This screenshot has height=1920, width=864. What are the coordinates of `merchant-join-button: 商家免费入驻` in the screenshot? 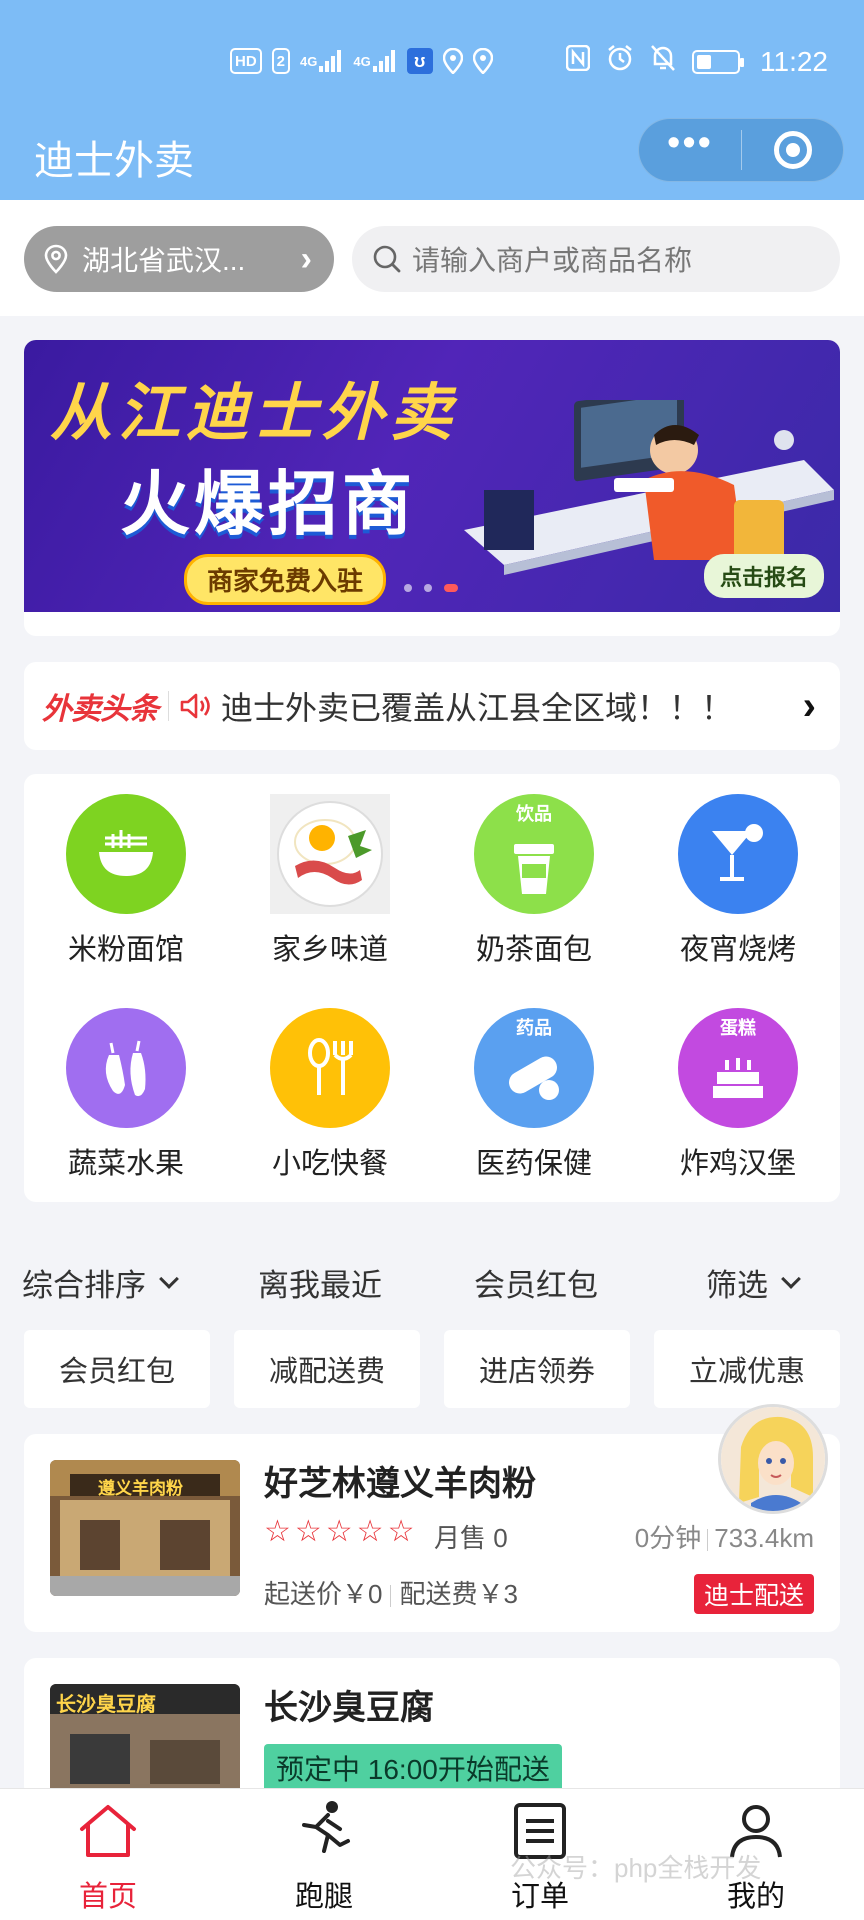 It's located at (285, 579).